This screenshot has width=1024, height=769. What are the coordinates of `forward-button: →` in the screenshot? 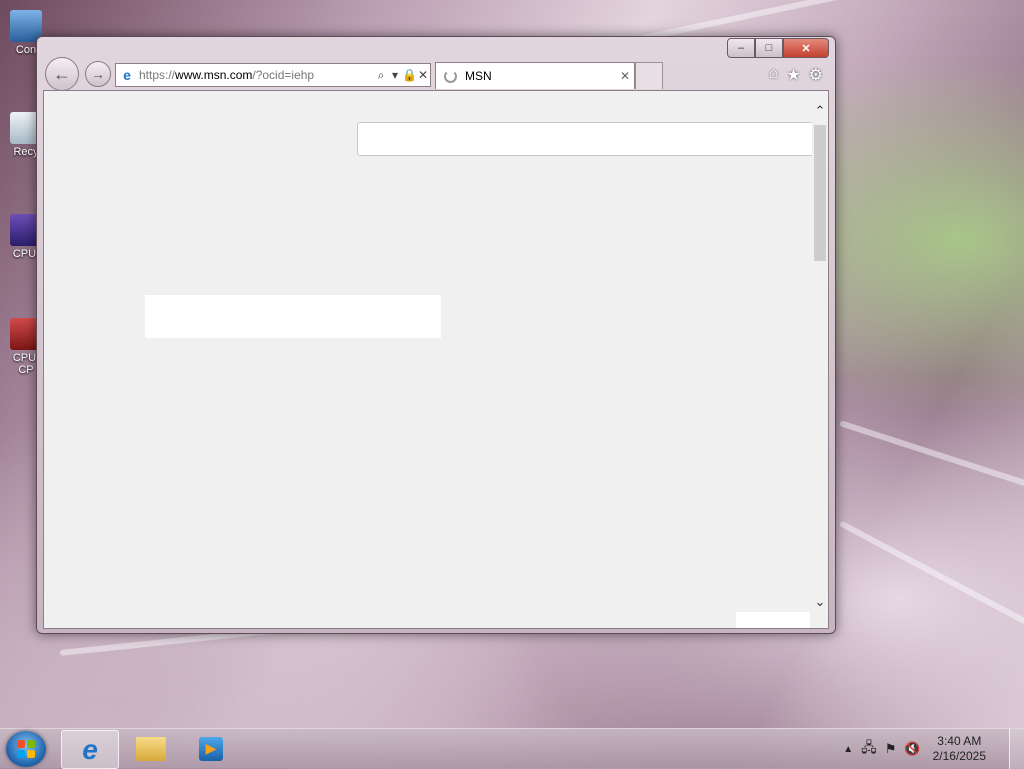 It's located at (98, 74).